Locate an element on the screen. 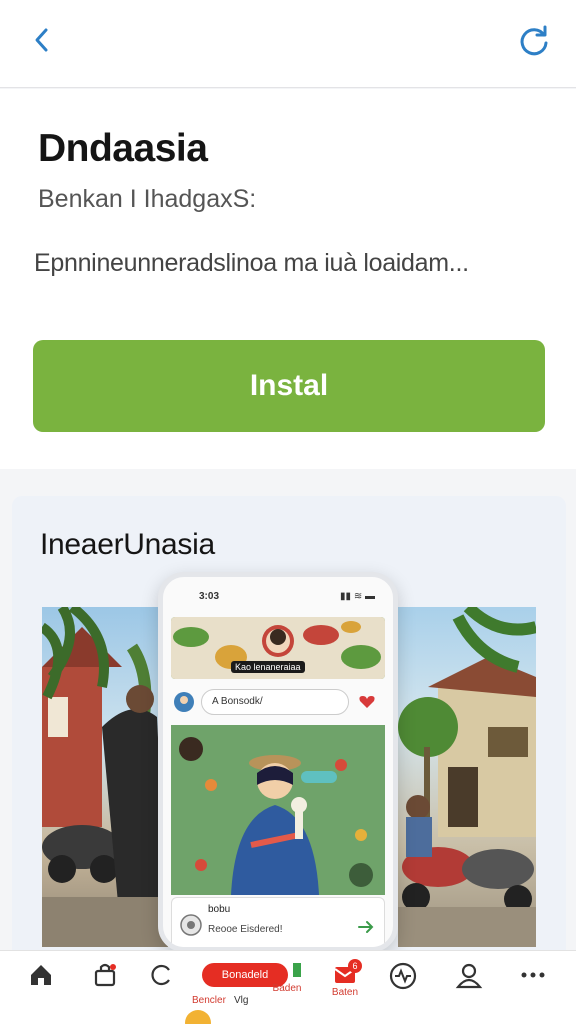 Image resolution: width=576 pixels, height=1024 pixels. more-icon is located at coordinates (533, 975).